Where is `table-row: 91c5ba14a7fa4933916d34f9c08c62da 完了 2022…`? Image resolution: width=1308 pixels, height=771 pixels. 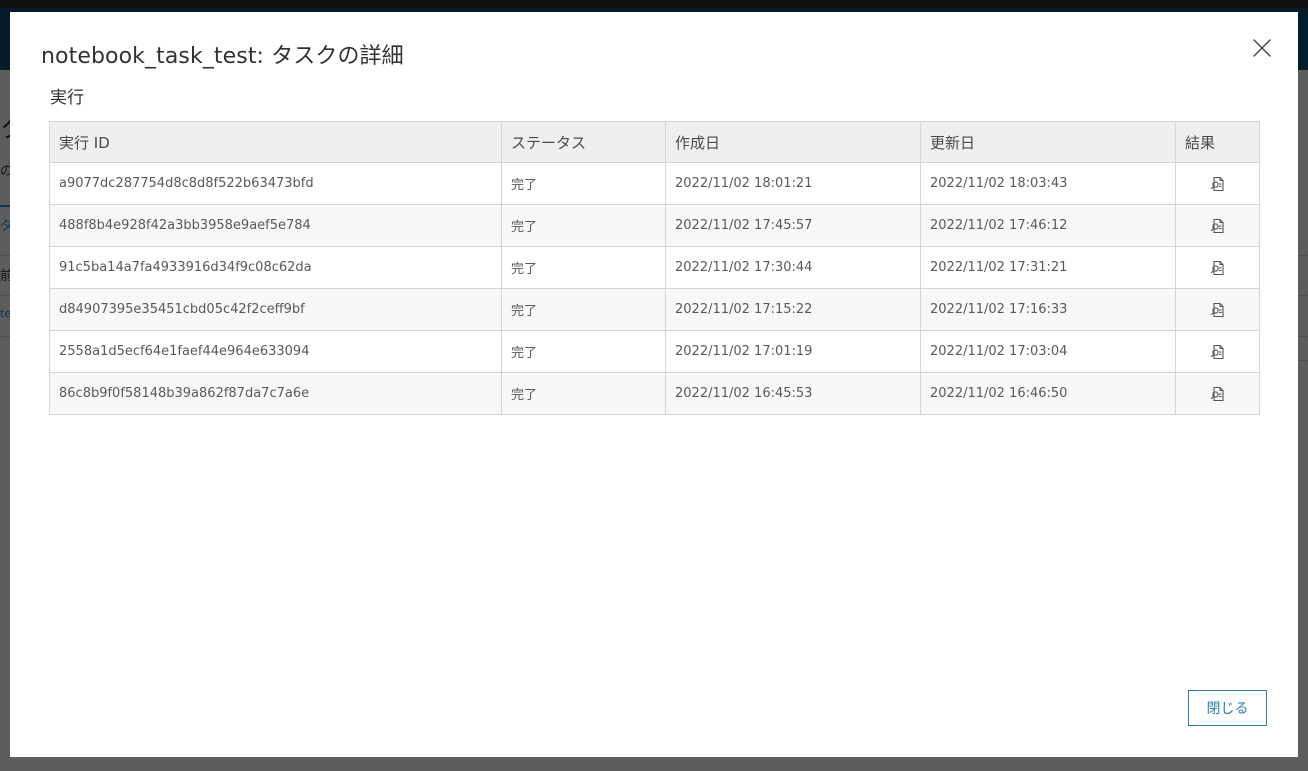
table-row: 91c5ba14a7fa4933916d34f9c08c62da 完了 2022… is located at coordinates (654, 267).